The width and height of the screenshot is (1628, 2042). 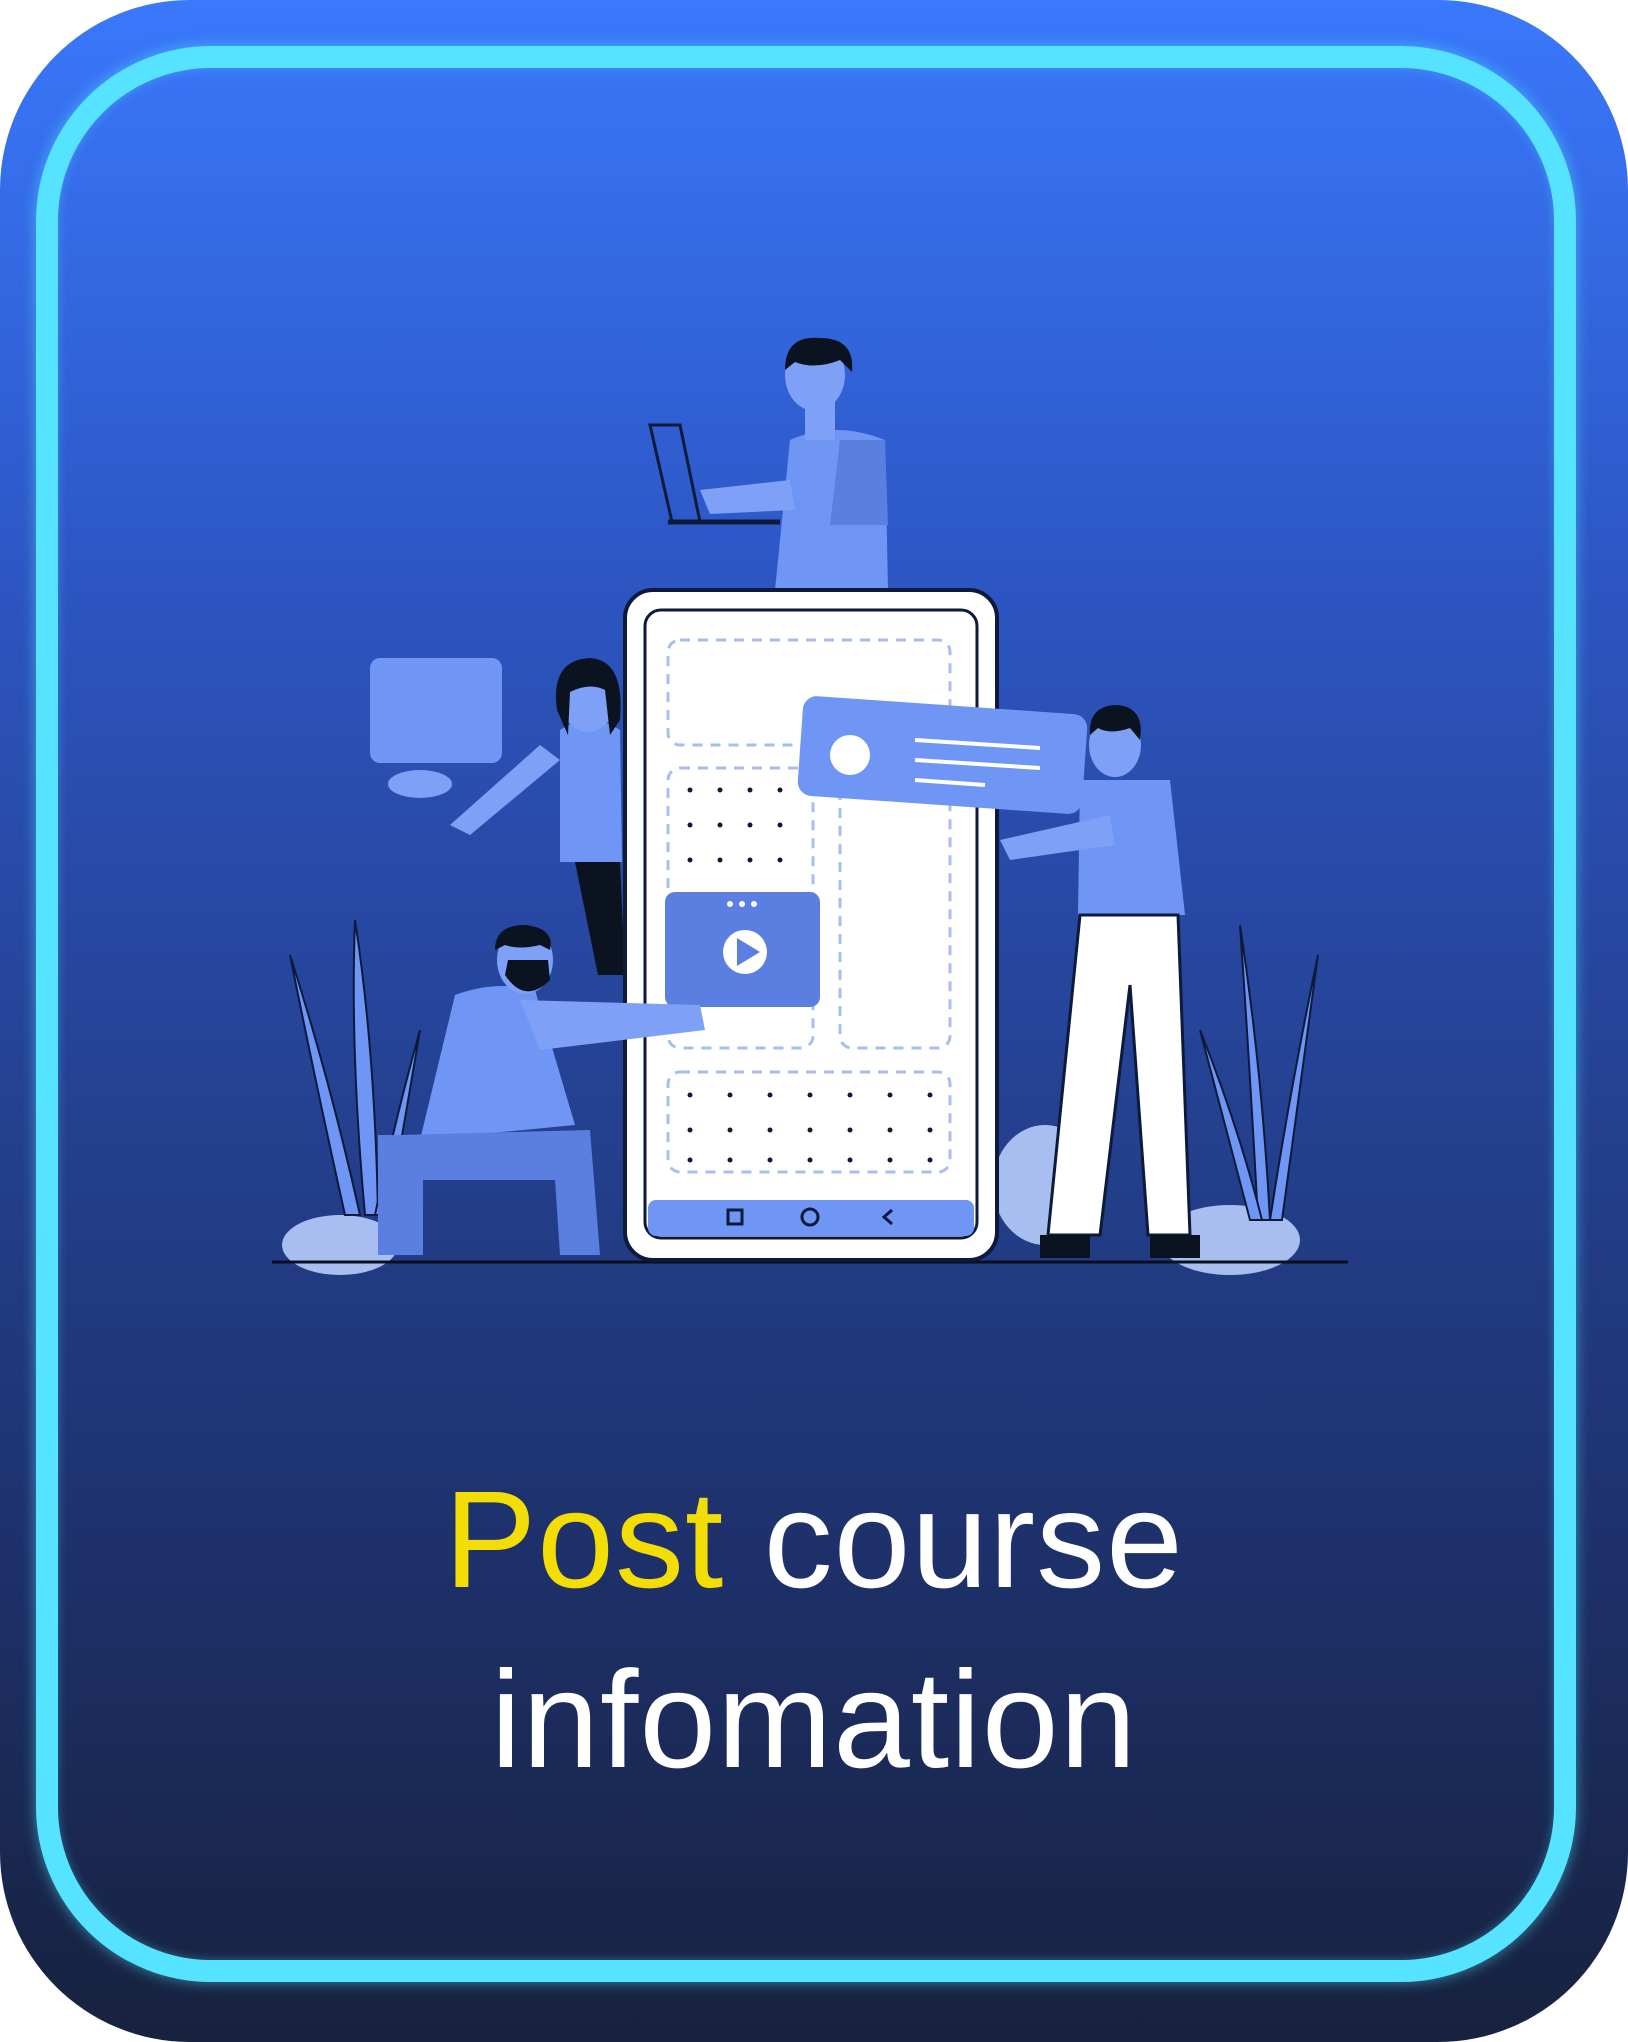 I want to click on title-line-2: infomation, so click(x=814, y=1720).